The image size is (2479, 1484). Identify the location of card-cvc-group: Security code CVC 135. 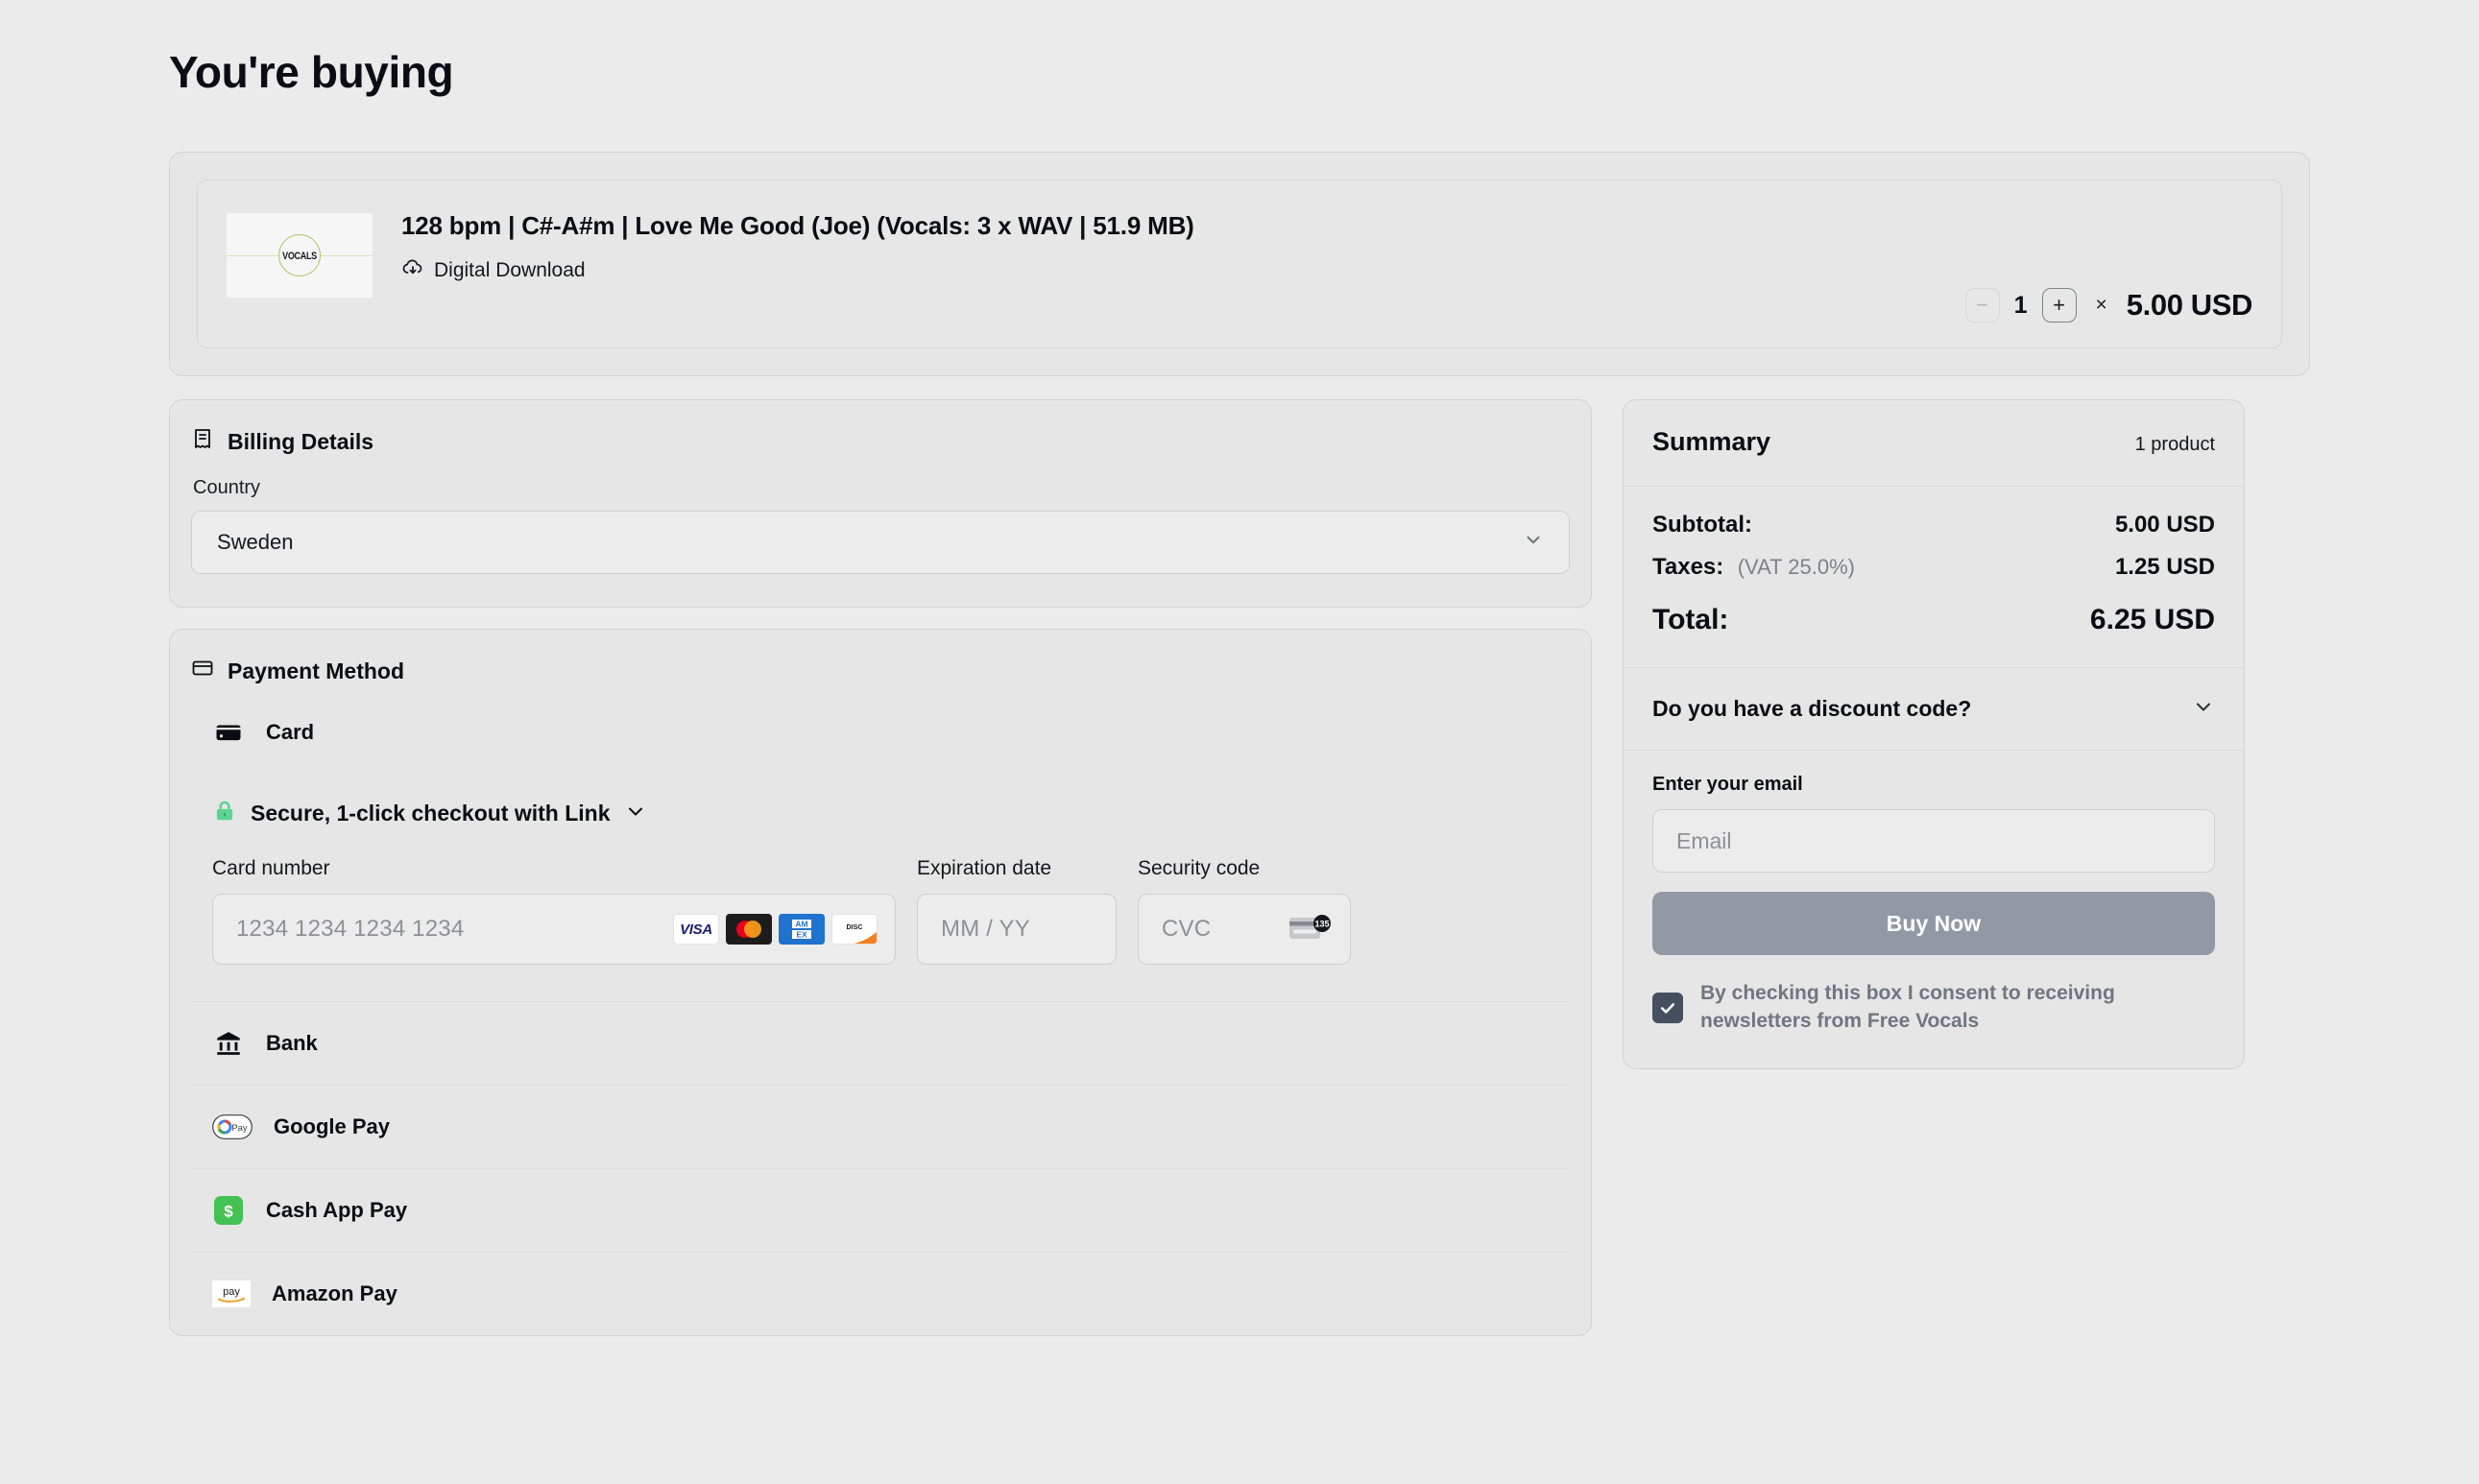
(1244, 911).